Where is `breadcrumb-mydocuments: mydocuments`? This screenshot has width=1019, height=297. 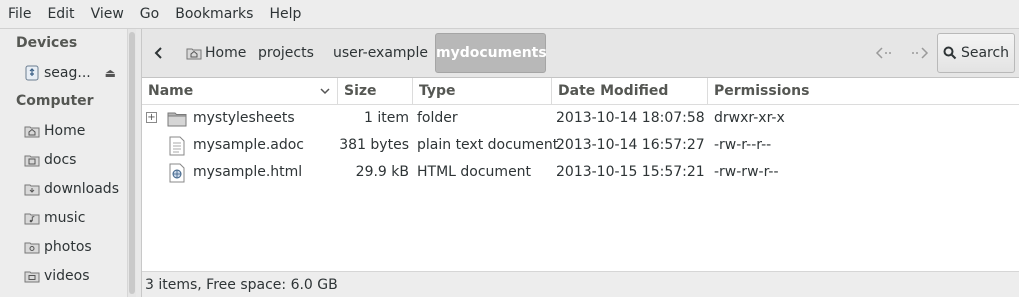 breadcrumb-mydocuments: mydocuments is located at coordinates (491, 53).